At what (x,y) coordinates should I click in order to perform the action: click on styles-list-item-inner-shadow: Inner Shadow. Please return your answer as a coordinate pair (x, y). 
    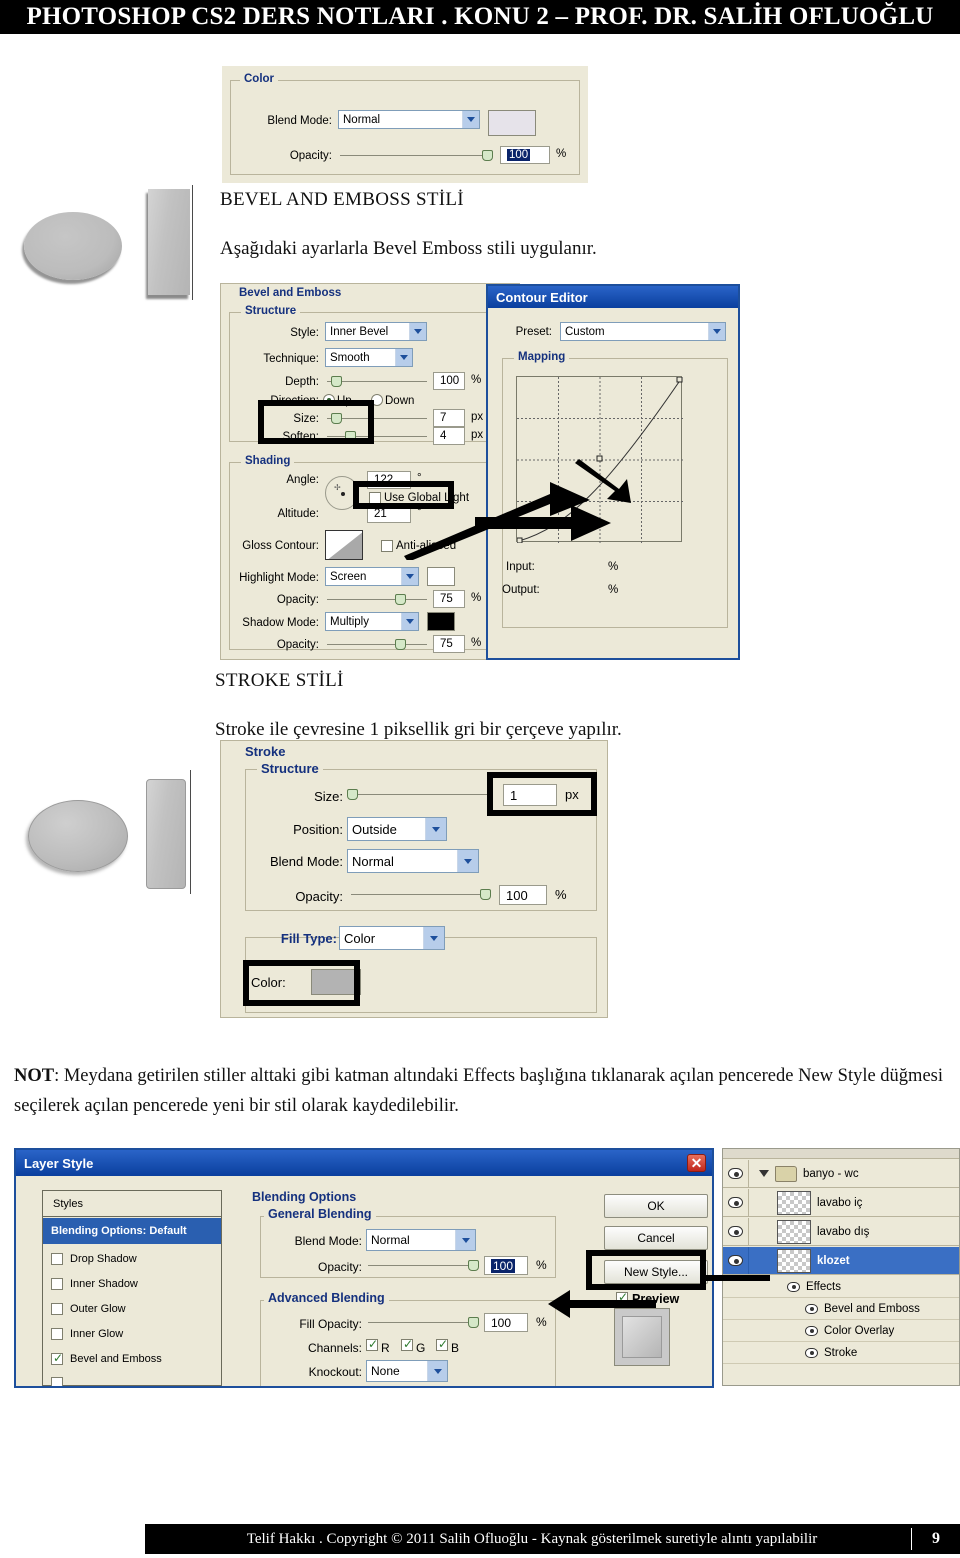
    Looking at the image, I should click on (132, 1283).